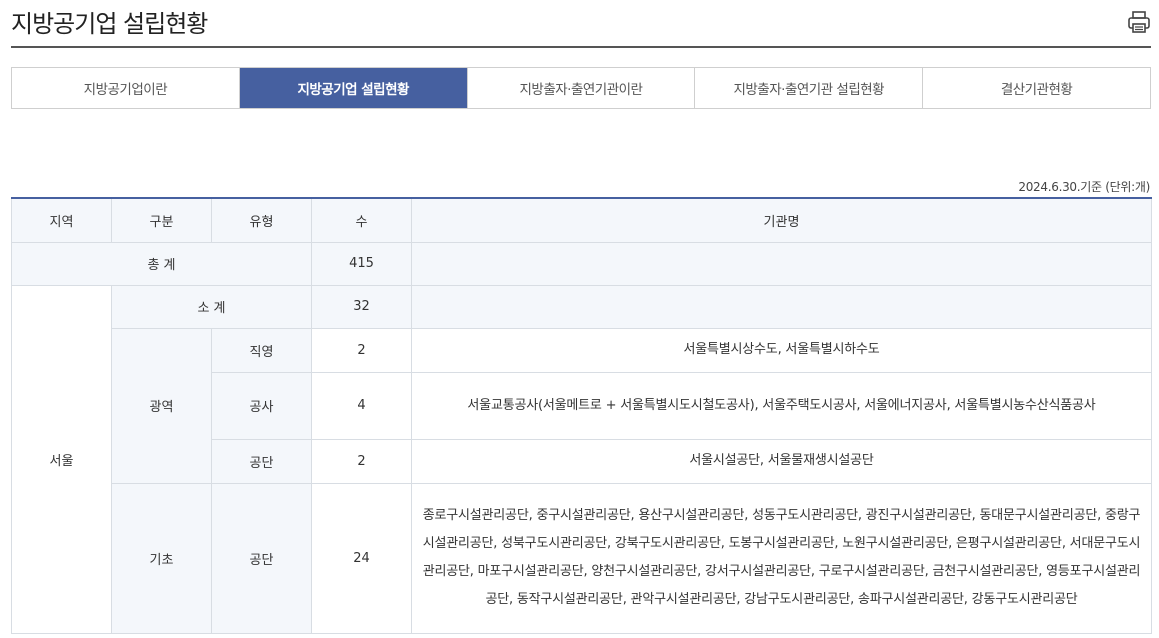 Image resolution: width=1159 pixels, height=638 pixels. I want to click on subtotal-label: 소 계, so click(211, 306).